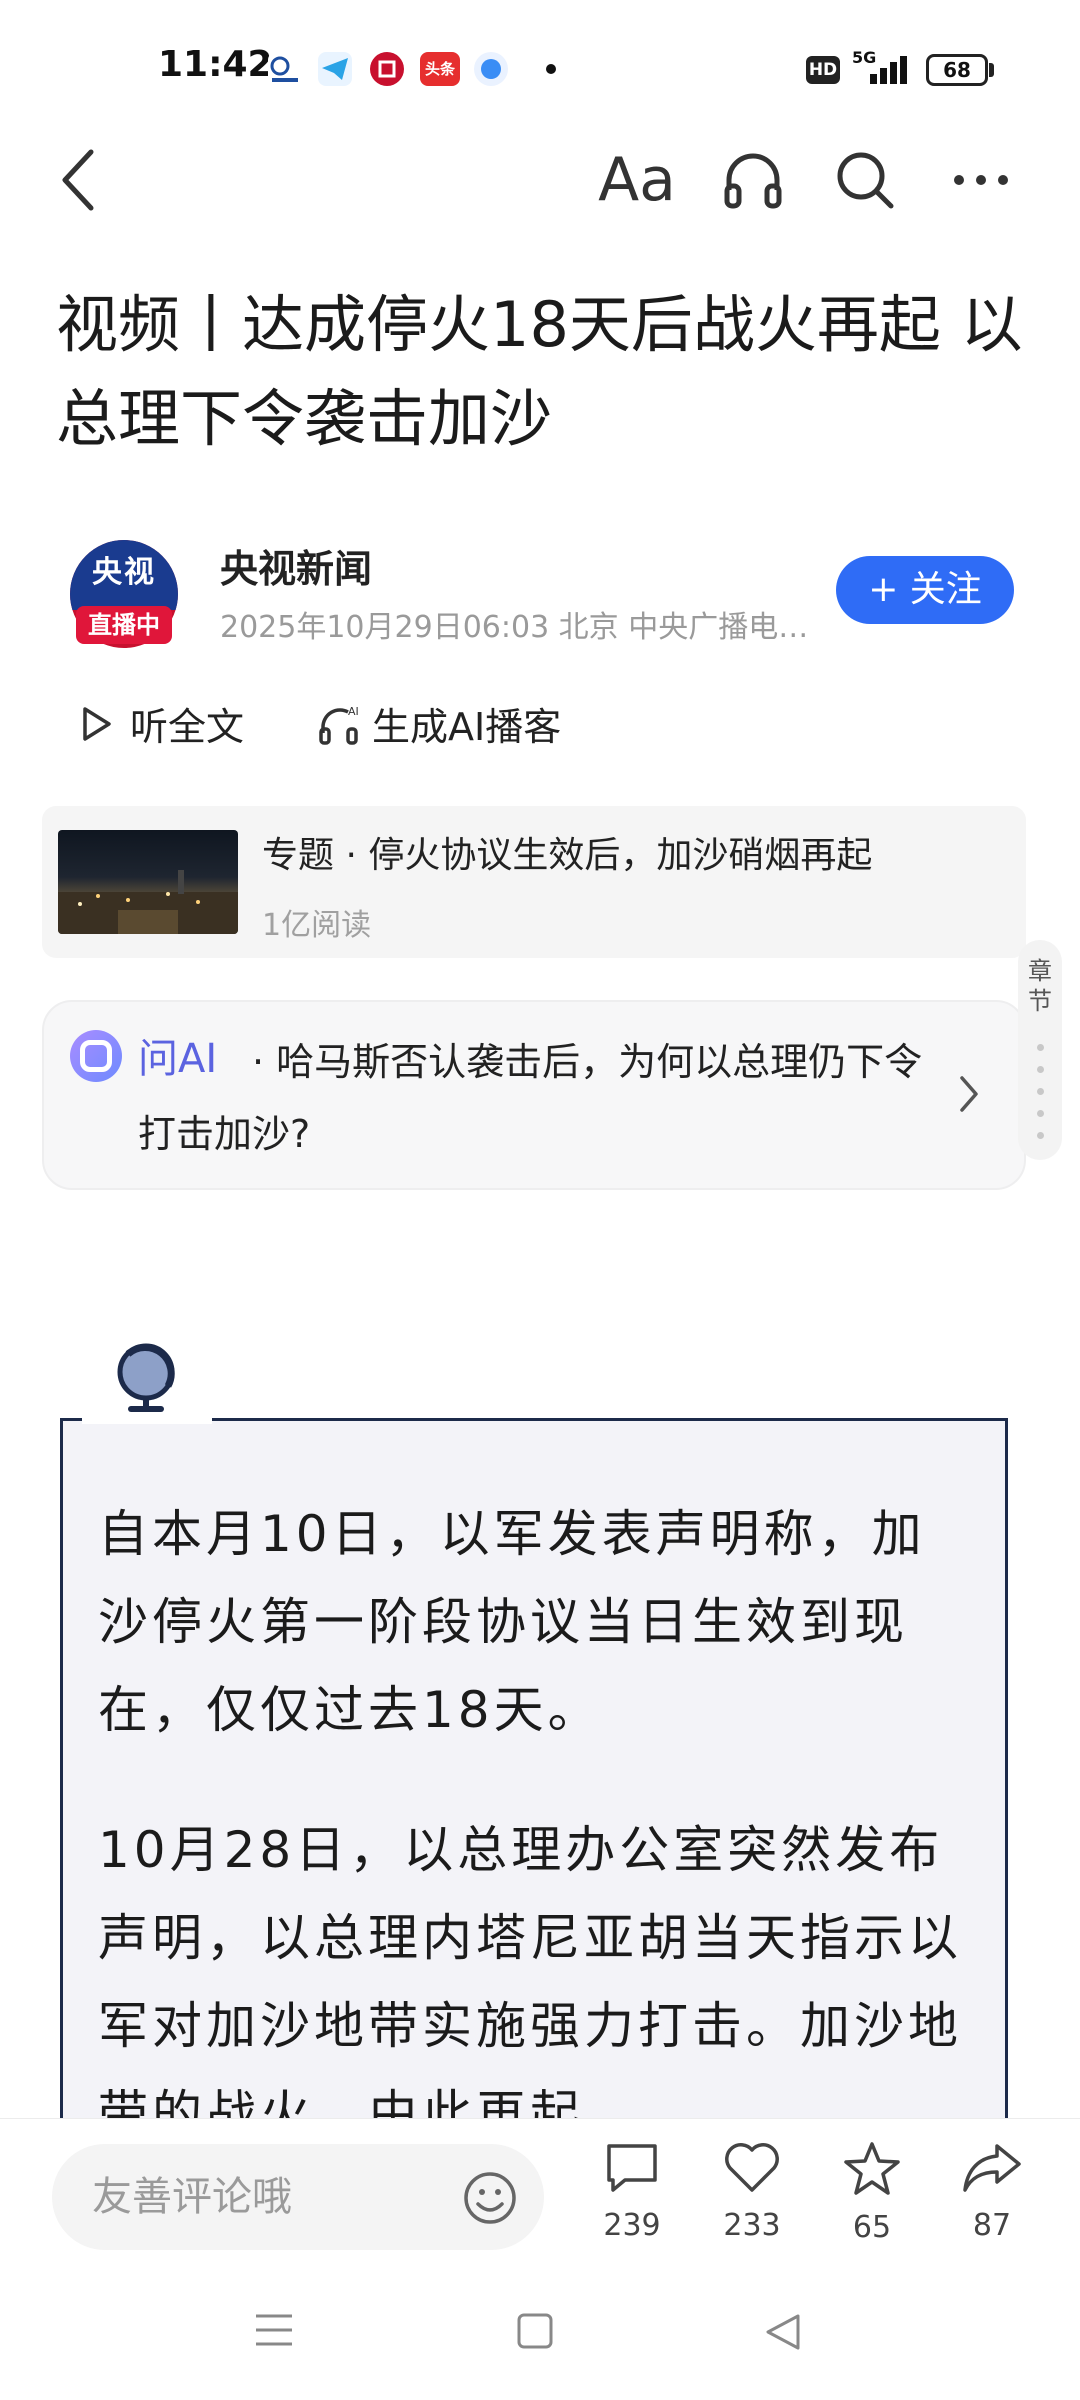  What do you see at coordinates (148, 882) in the screenshot?
I see `topic-thumbnail` at bounding box center [148, 882].